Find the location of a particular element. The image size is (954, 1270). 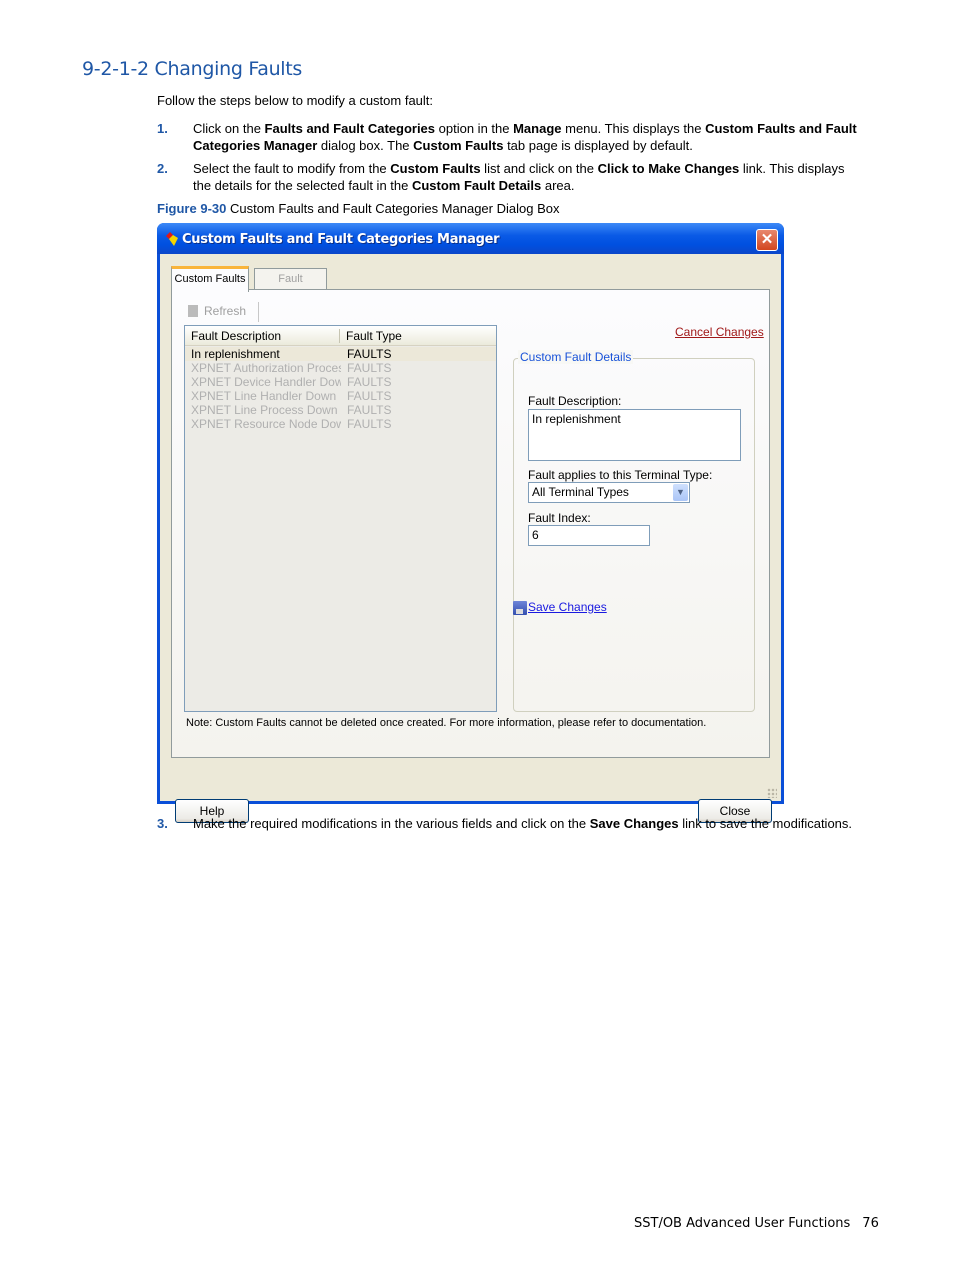

figure-label: Figure 9-30 is located at coordinates (192, 208).